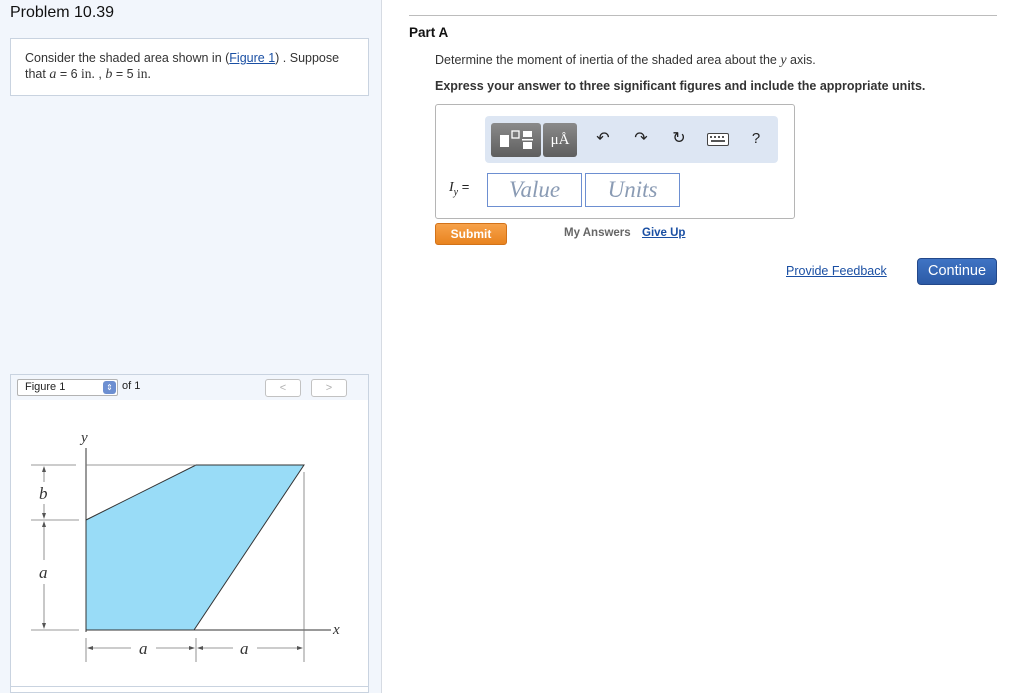  Describe the element at coordinates (43, 493) in the screenshot. I see `dim-b-label: b` at that location.